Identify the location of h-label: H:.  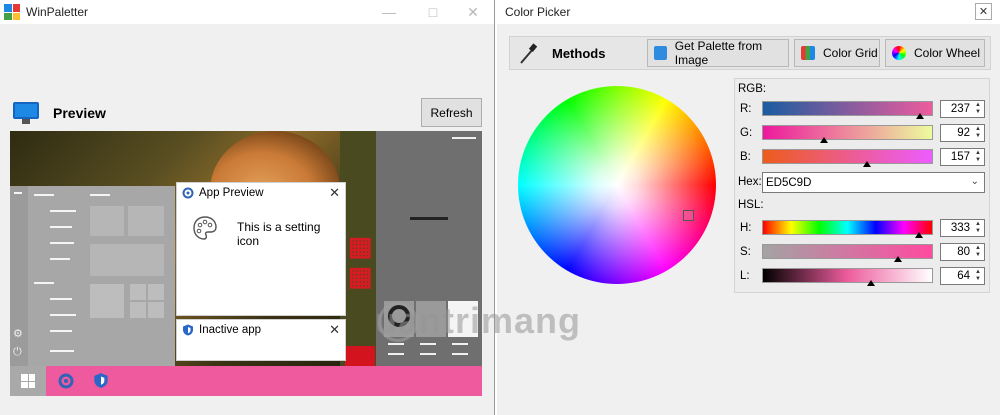
(746, 228).